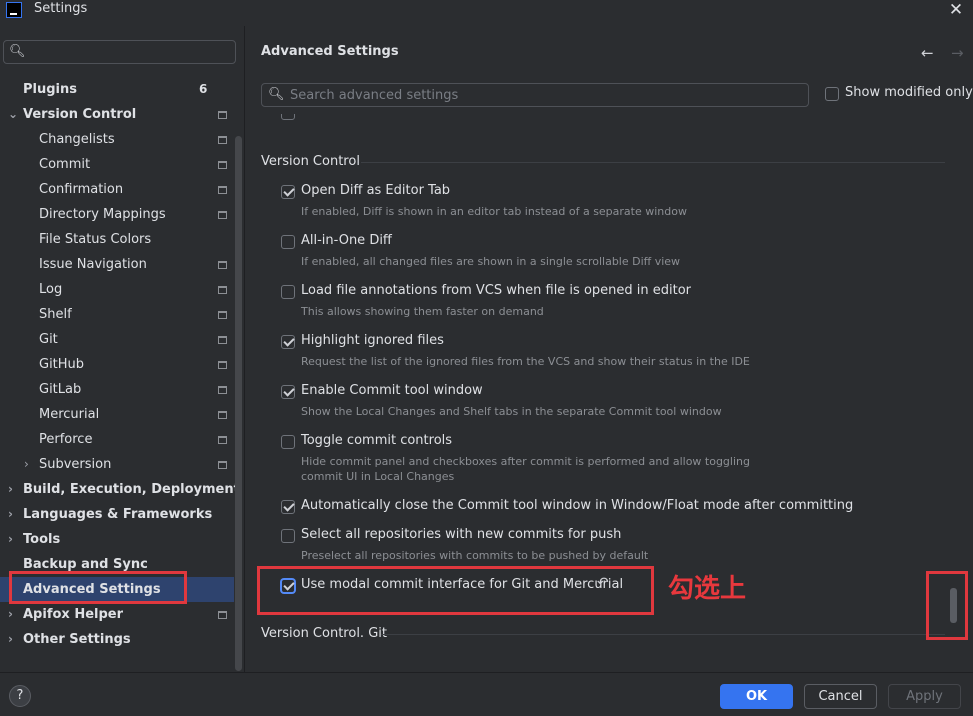 The width and height of the screenshot is (973, 716). What do you see at coordinates (545, 95) in the screenshot?
I see `advanced-search-input` at bounding box center [545, 95].